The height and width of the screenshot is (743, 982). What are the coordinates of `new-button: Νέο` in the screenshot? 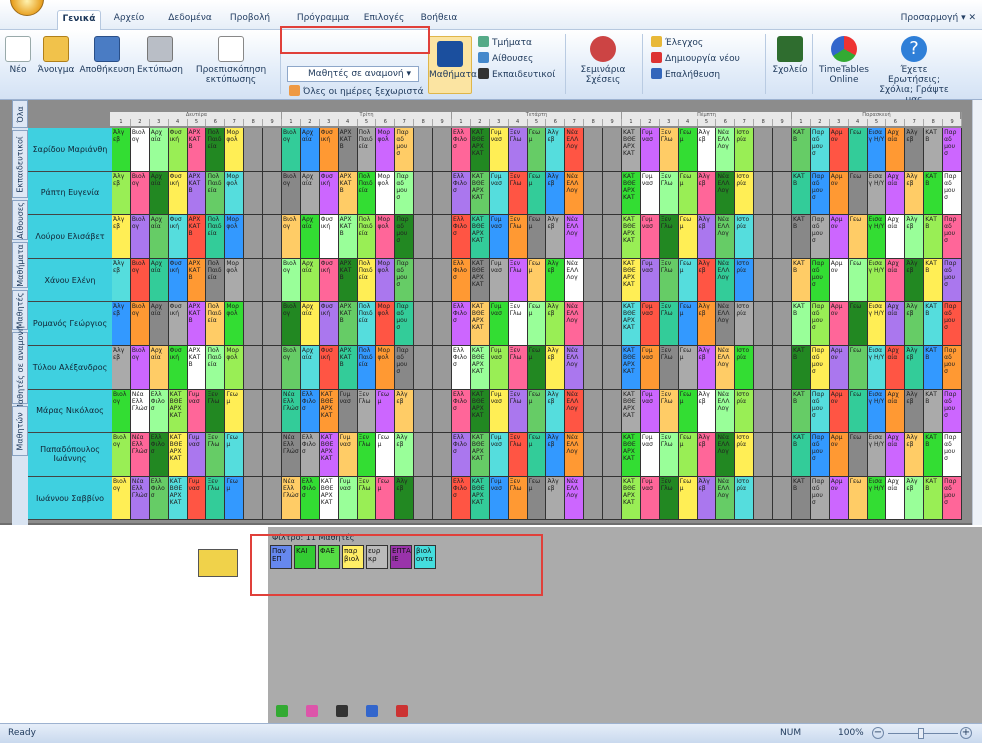 It's located at (18, 55).